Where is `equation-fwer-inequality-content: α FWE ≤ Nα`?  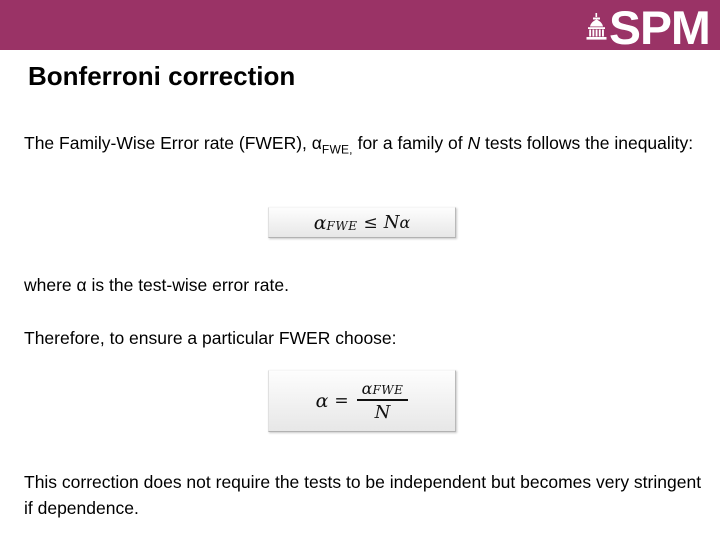
equation-fwer-inequality-content: α FWE ≤ Nα is located at coordinates (362, 223).